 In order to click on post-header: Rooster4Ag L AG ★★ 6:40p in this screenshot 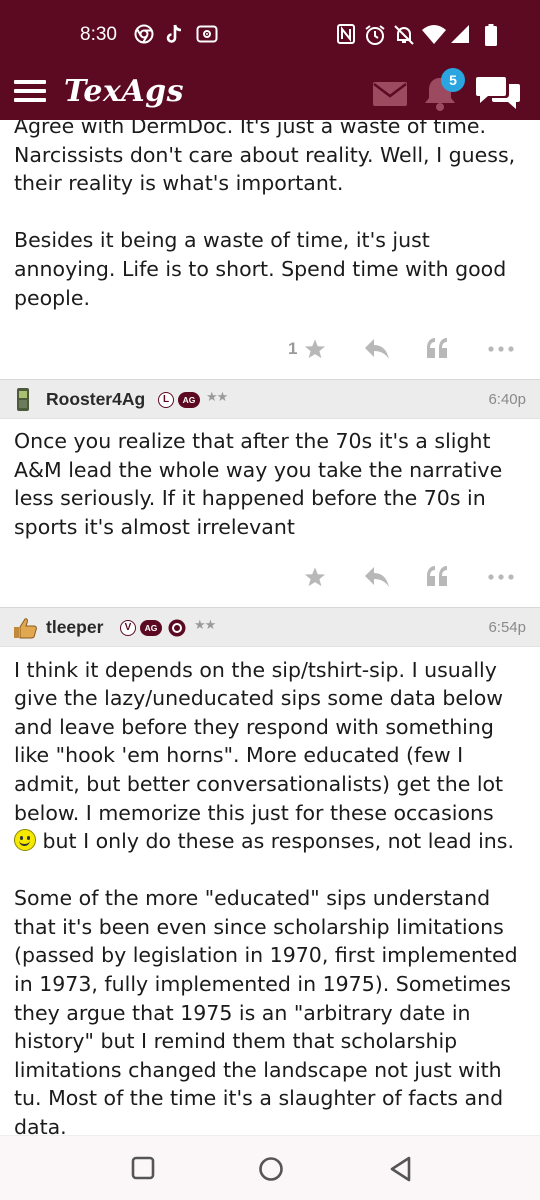, I will do `click(270, 399)`.